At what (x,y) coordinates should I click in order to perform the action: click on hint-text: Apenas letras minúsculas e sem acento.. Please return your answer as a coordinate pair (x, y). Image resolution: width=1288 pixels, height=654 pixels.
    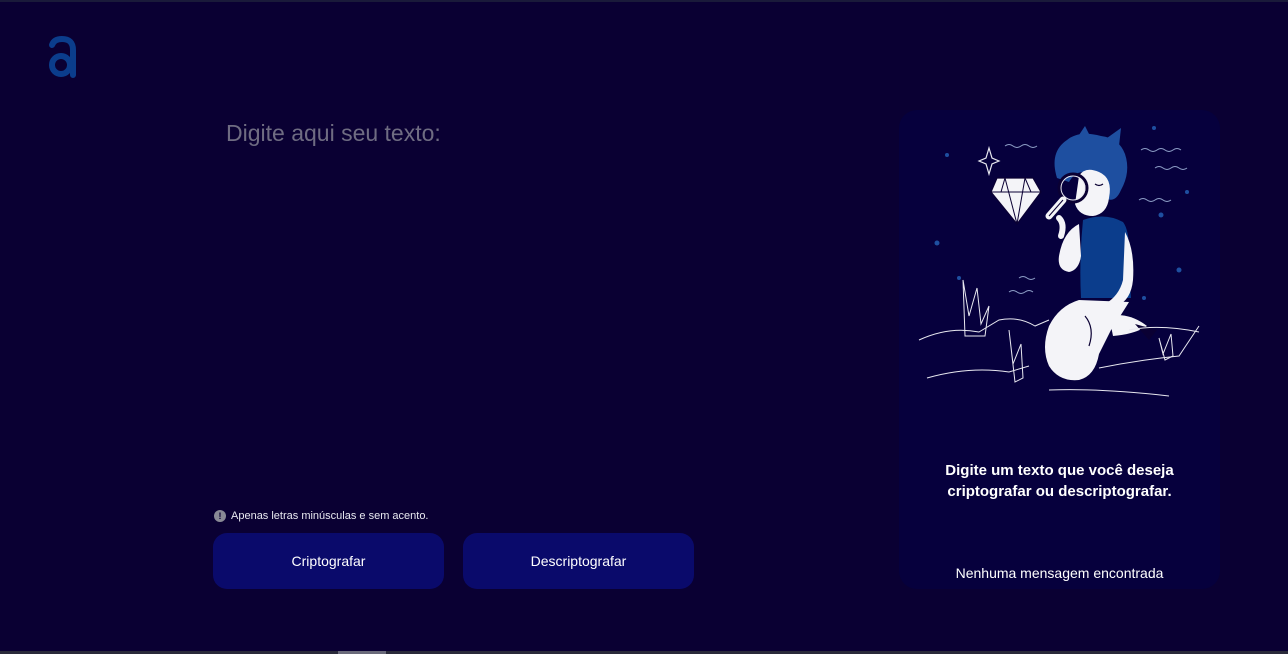
    Looking at the image, I should click on (330, 516).